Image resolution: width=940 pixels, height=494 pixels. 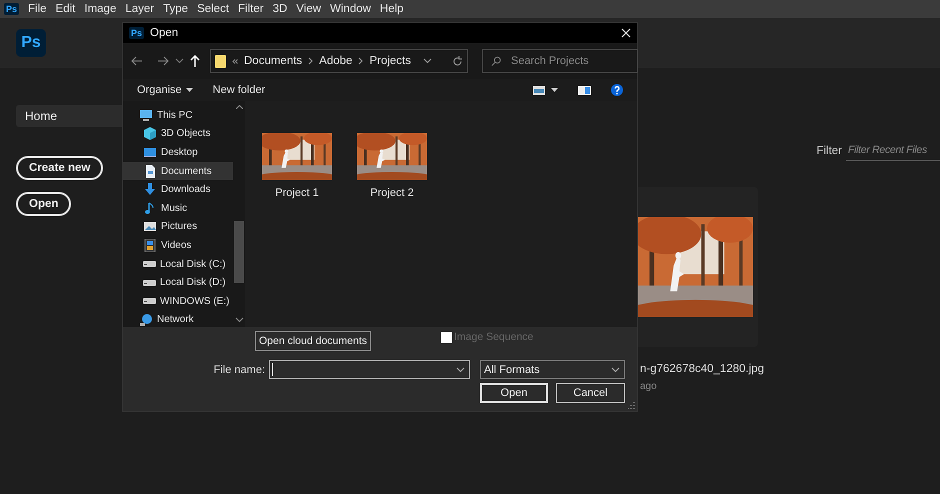 What do you see at coordinates (150, 152) in the screenshot?
I see `desktop-icon` at bounding box center [150, 152].